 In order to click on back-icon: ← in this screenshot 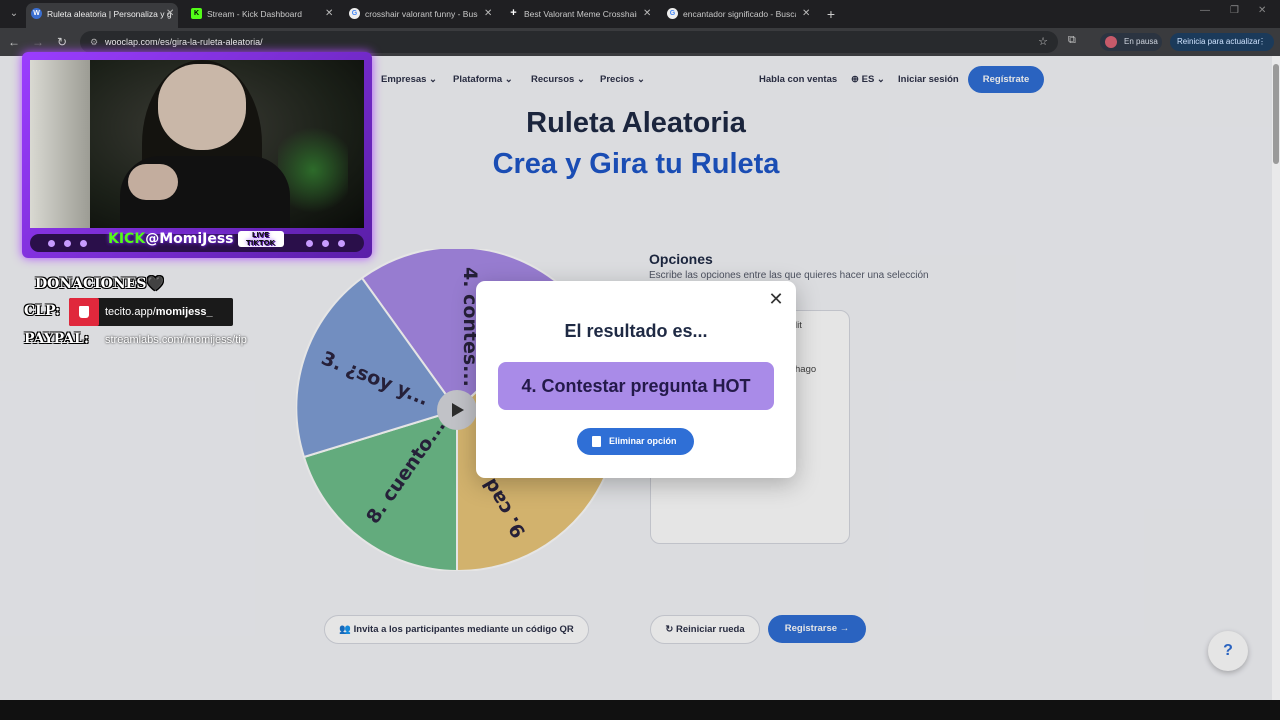, I will do `click(14, 42)`.